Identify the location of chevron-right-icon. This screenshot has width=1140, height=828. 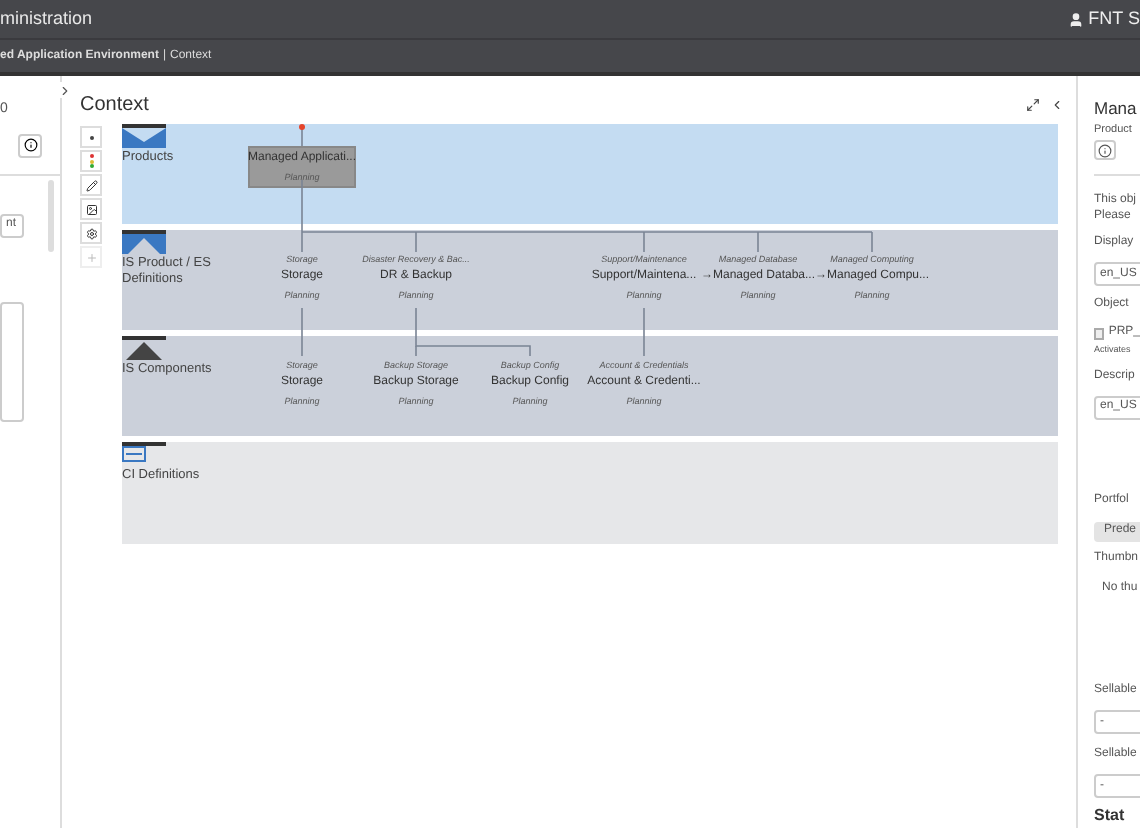
(64, 90).